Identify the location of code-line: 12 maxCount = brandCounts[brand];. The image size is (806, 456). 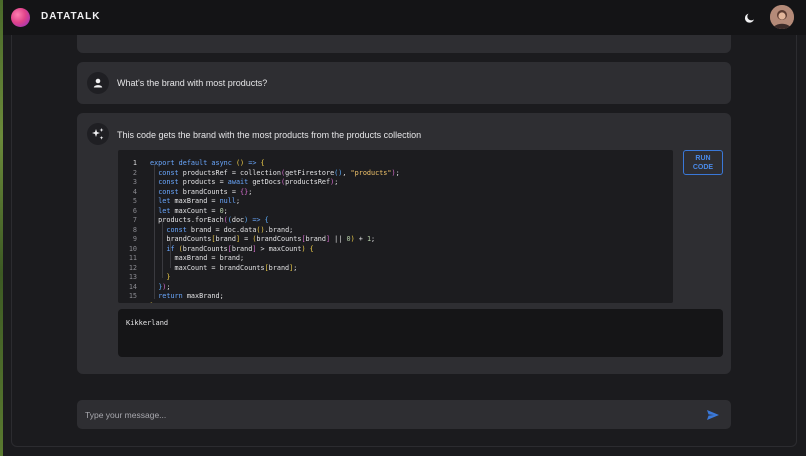
(213, 267).